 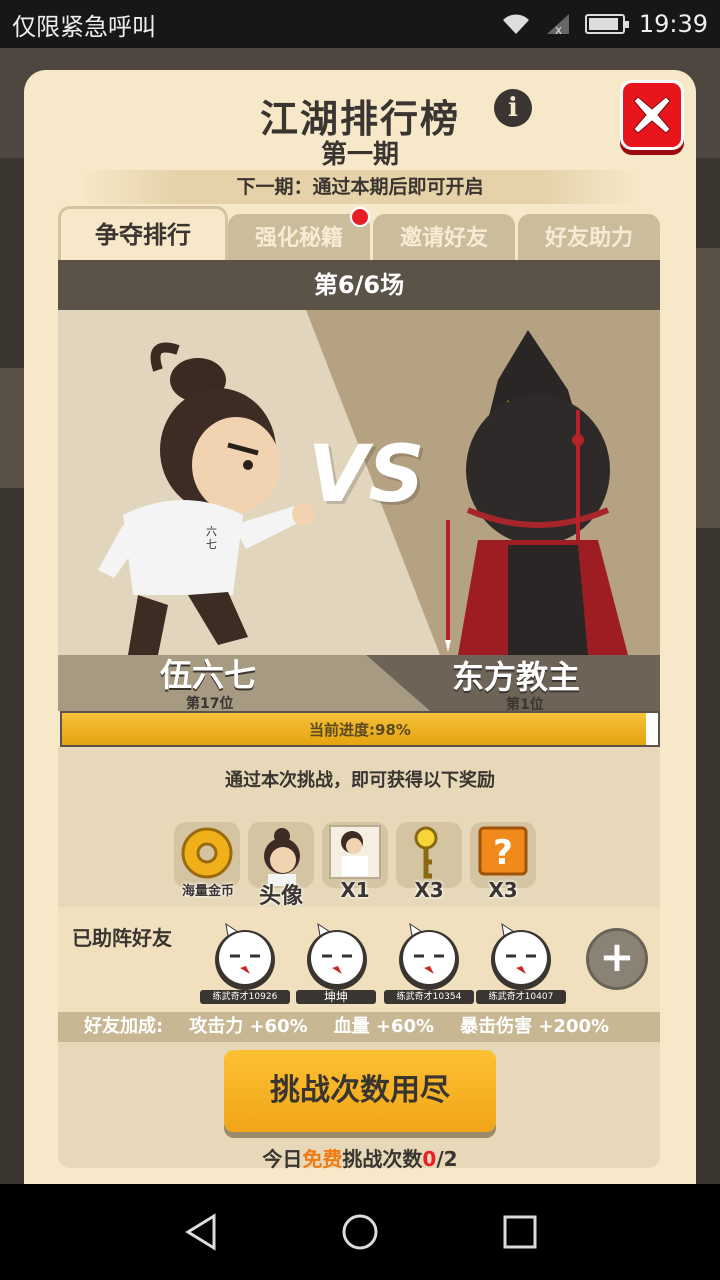 What do you see at coordinates (382, 1159) in the screenshot?
I see `free-mid: 挑战次数` at bounding box center [382, 1159].